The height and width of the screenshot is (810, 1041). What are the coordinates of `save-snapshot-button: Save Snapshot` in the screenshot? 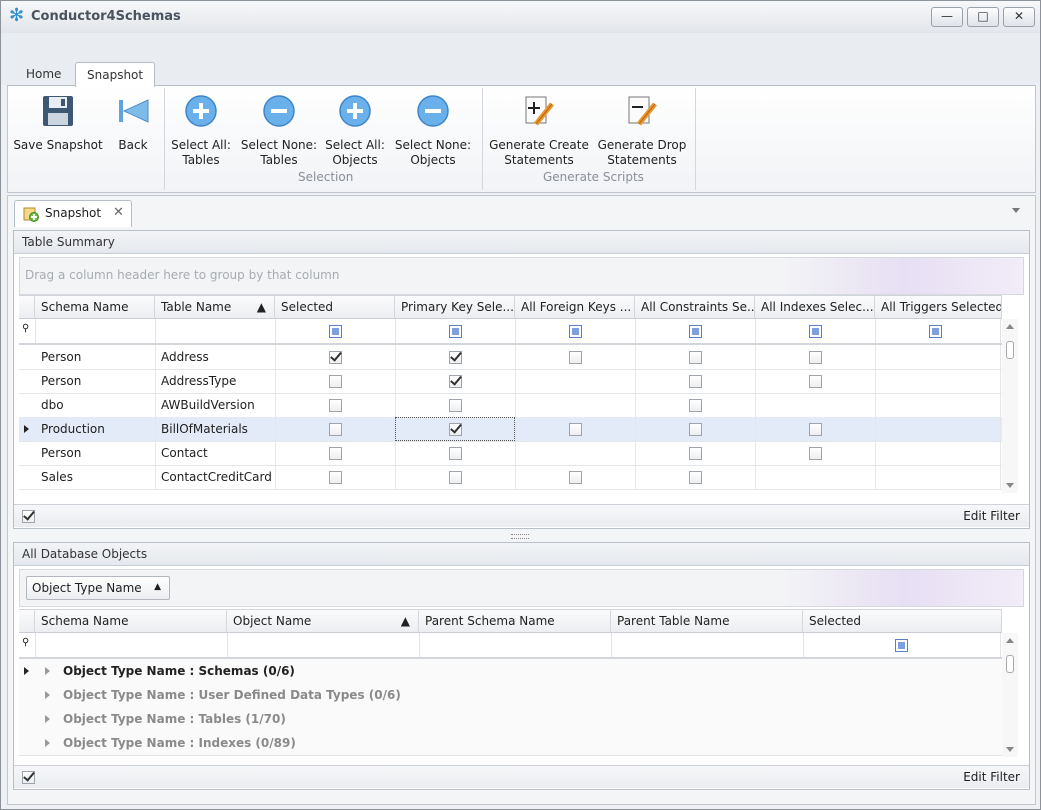 It's located at (58, 123).